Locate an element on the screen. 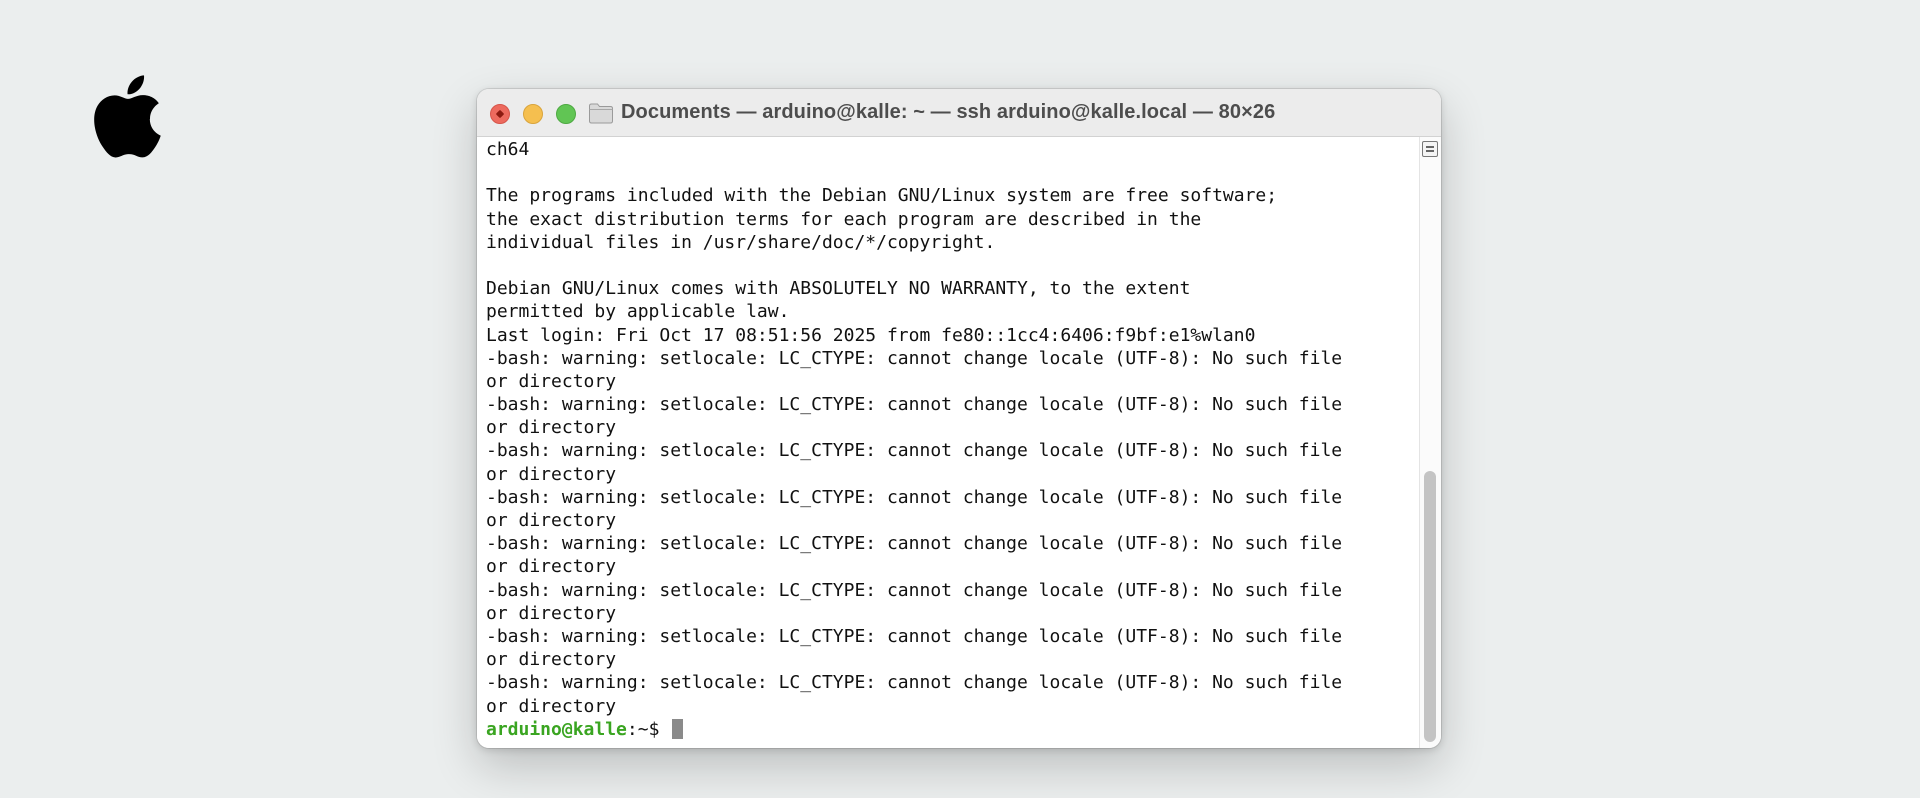 This screenshot has height=798, width=1920. shell-prompt: arduino@kalle:~$ is located at coordinates (914, 729).